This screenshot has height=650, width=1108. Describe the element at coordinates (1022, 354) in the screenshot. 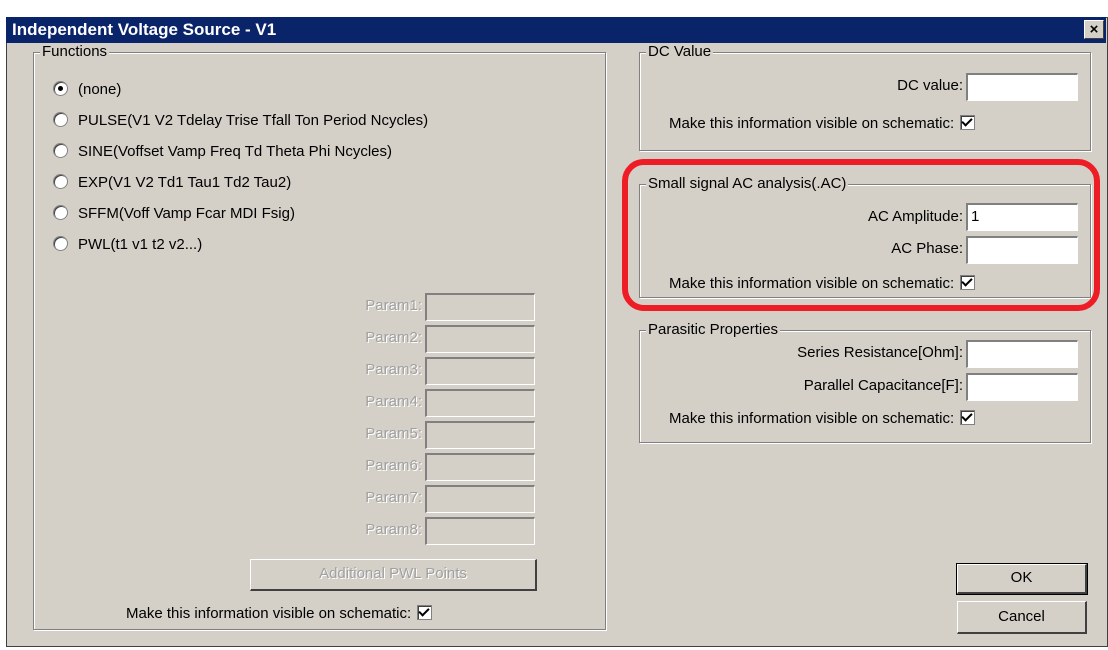

I see `series-resistance-field` at that location.